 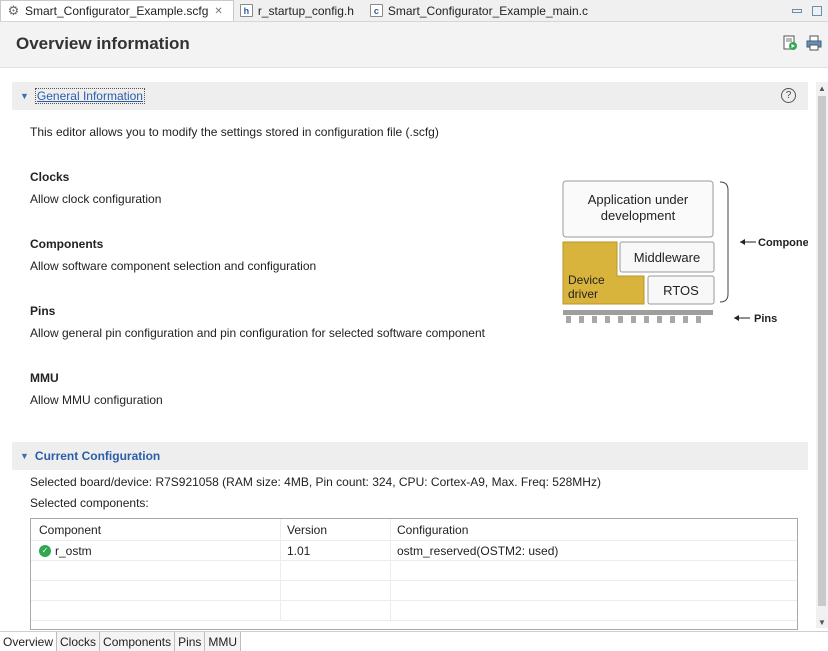 I want to click on device-driver-line1: Device, so click(x=586, y=280).